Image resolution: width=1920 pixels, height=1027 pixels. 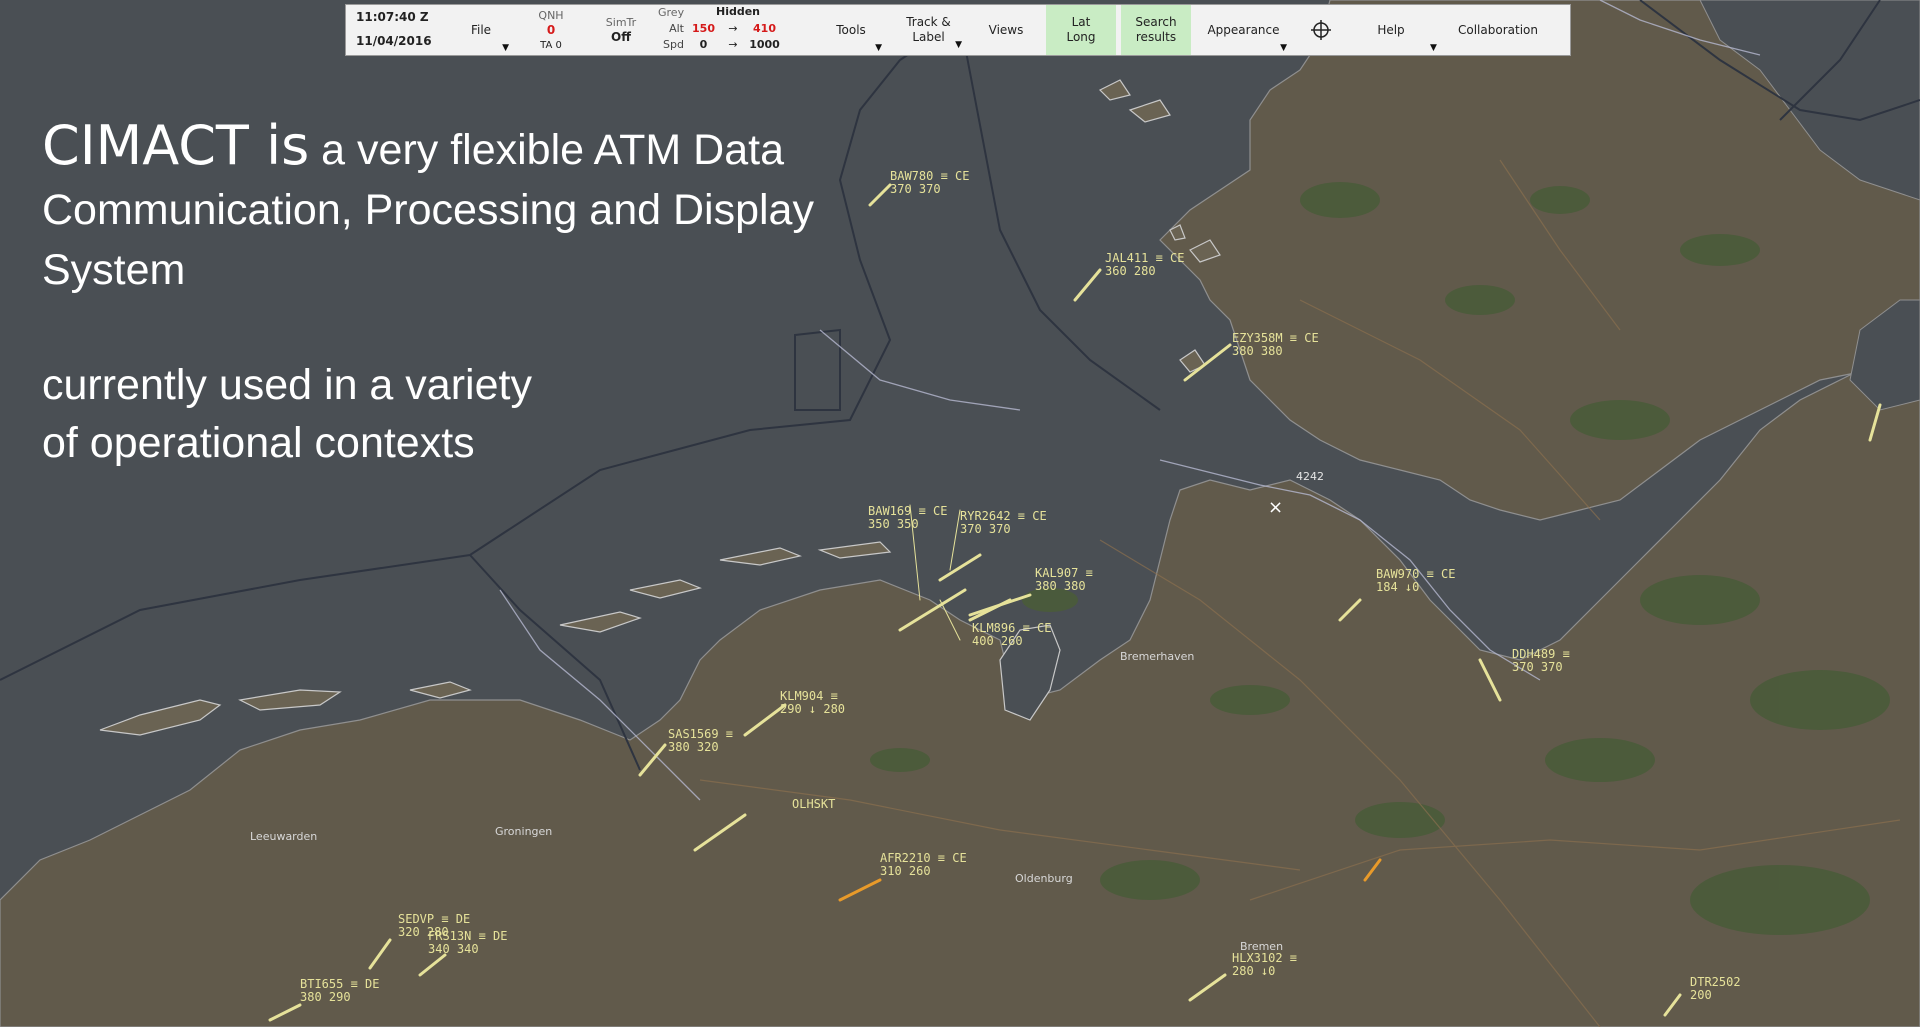 What do you see at coordinates (1391, 30) in the screenshot?
I see `help-button: Help` at bounding box center [1391, 30].